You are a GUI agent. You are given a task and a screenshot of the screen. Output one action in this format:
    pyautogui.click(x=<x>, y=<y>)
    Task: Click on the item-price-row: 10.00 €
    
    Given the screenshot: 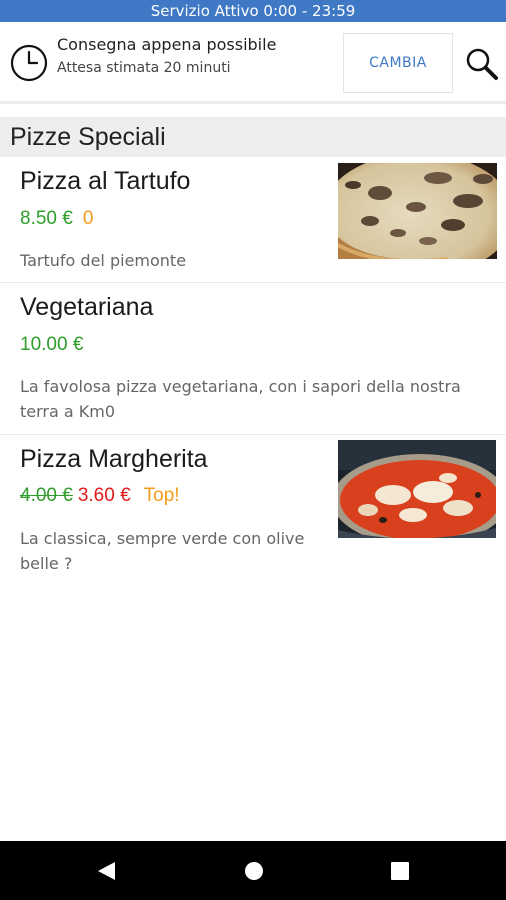 What is the action you would take?
    pyautogui.click(x=51, y=345)
    